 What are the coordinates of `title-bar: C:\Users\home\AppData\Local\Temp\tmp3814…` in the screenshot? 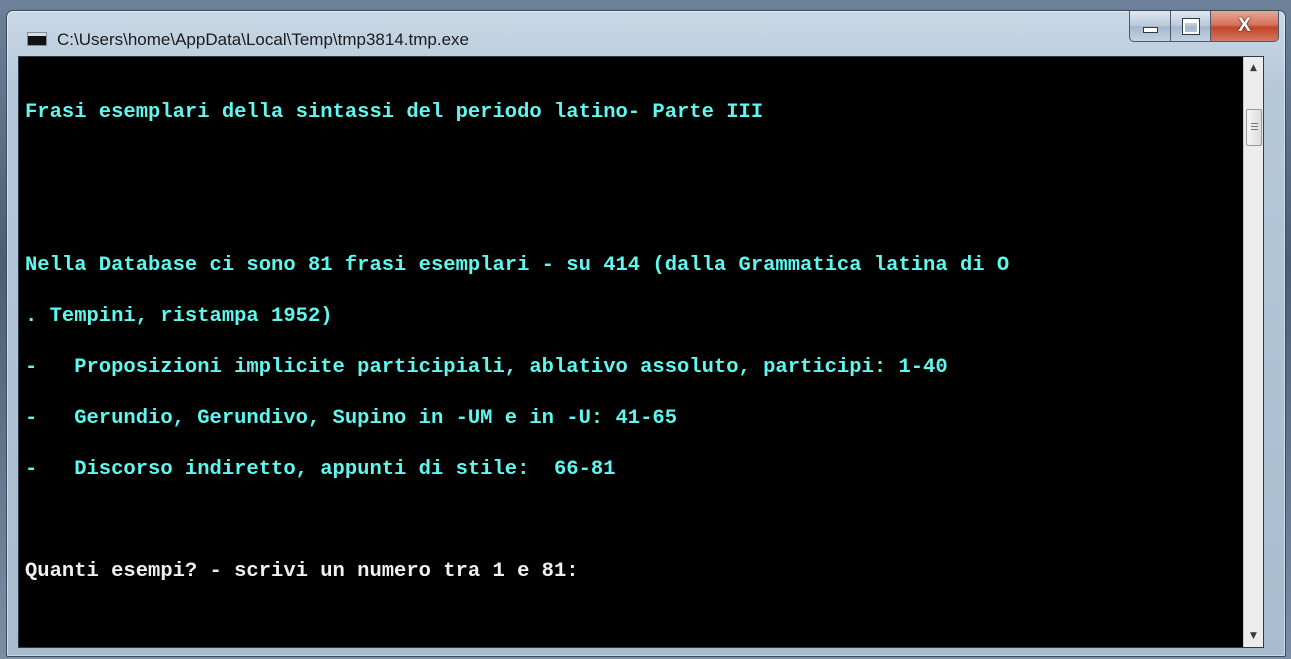 It's located at (646, 33).